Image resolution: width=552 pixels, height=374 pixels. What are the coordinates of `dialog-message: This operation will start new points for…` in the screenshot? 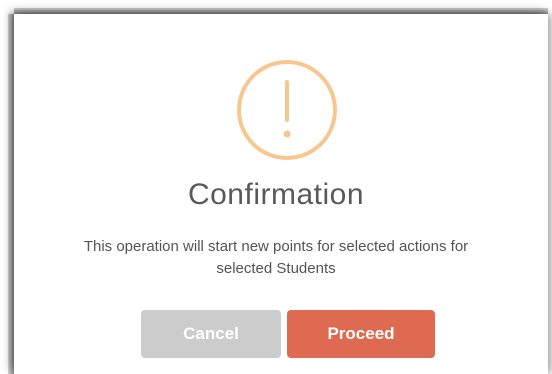 It's located at (276, 258).